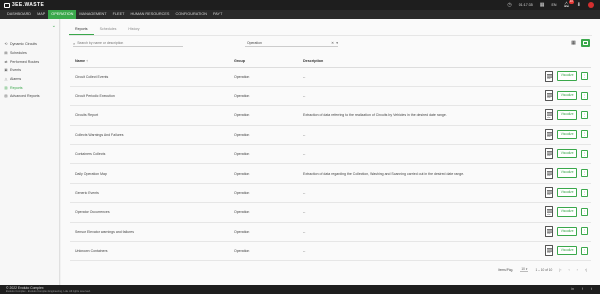 The width and height of the screenshot is (600, 294). Describe the element at coordinates (62, 14) in the screenshot. I see `nav-item-operation: OPERATION` at that location.